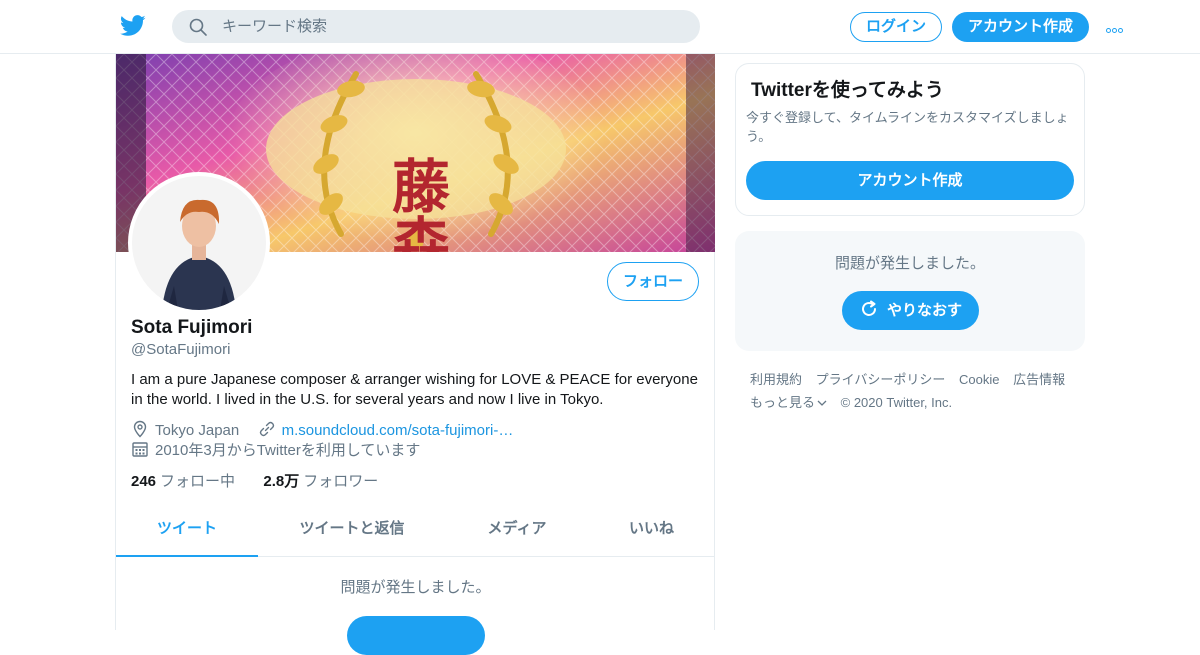 The height and width of the screenshot is (655, 1200). Describe the element at coordinates (288, 450) in the screenshot. I see `profile-joined-date: 2010年3月からTwitterを利用しています` at that location.